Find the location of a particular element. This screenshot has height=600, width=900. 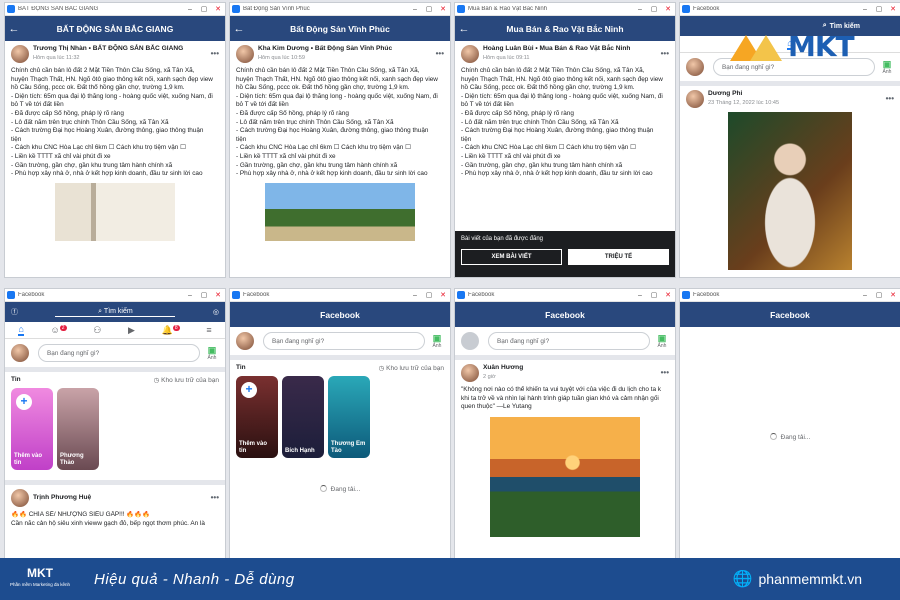

search-bar: ⌕ Tìm kiếm is located at coordinates (115, 312).